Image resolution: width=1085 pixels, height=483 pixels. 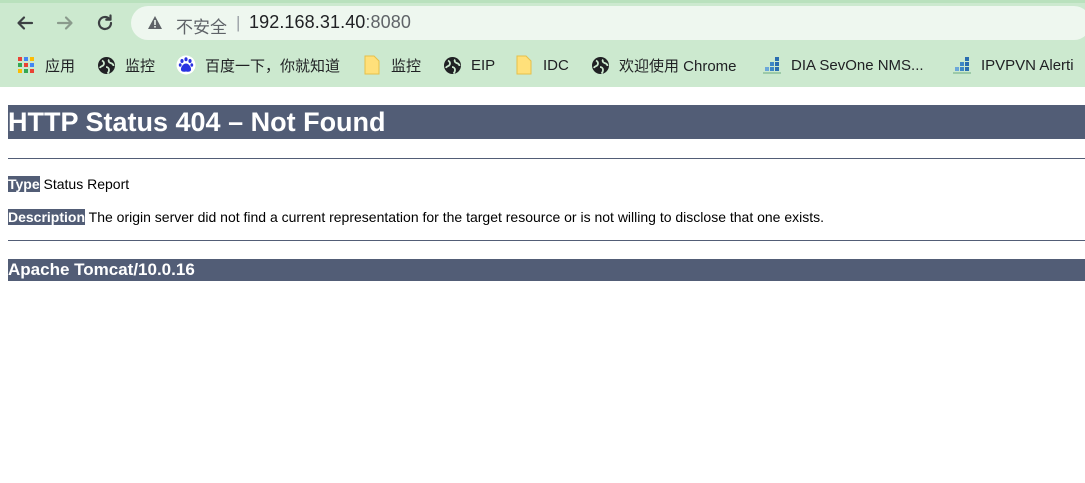 I want to click on reload-icon, so click(x=105, y=22).